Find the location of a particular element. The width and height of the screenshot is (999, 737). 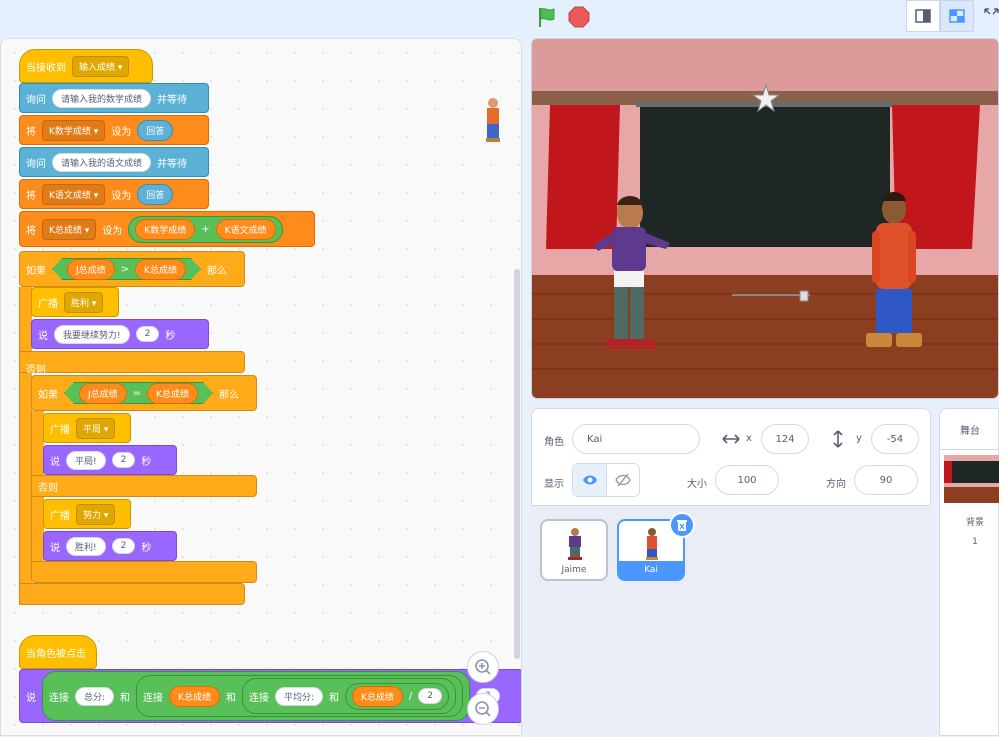

message-dropdown: 胜利 ▾ is located at coordinates (84, 302).